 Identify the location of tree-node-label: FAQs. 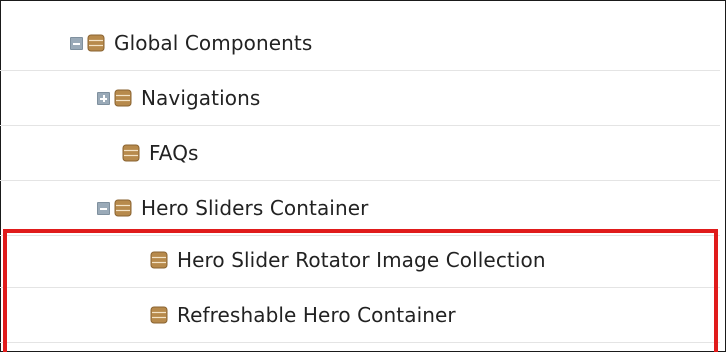
(174, 153).